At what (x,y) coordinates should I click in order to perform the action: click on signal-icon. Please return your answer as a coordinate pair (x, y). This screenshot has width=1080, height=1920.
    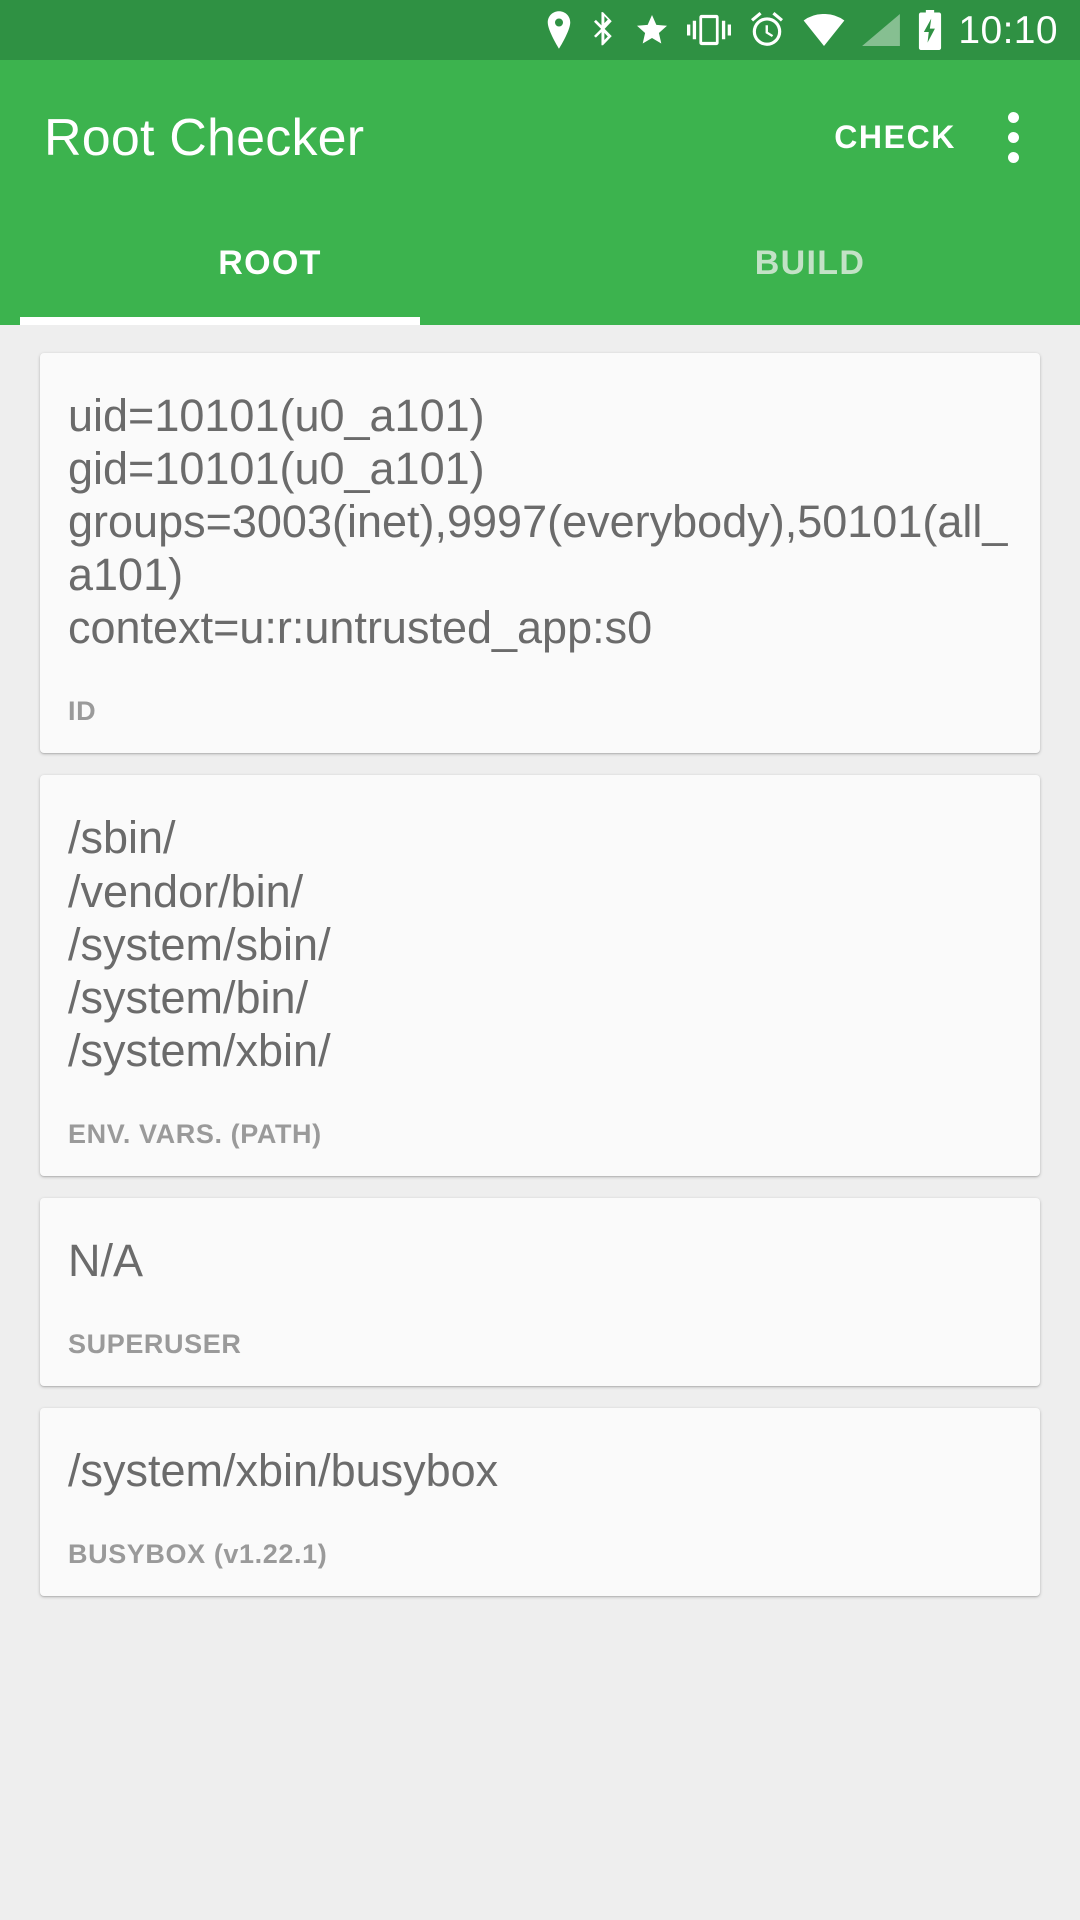
    Looking at the image, I should click on (881, 30).